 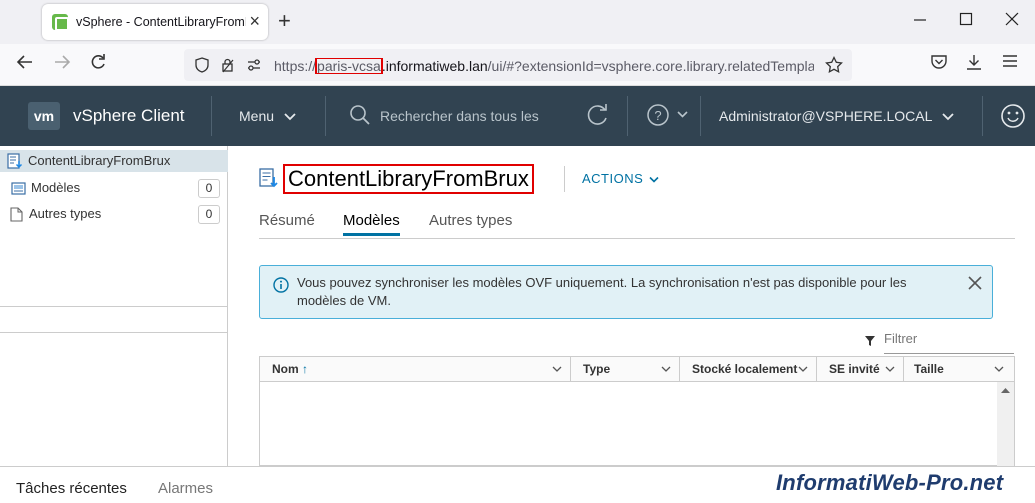 What do you see at coordinates (287, 220) in the screenshot?
I see `tab-resume: Résumé` at bounding box center [287, 220].